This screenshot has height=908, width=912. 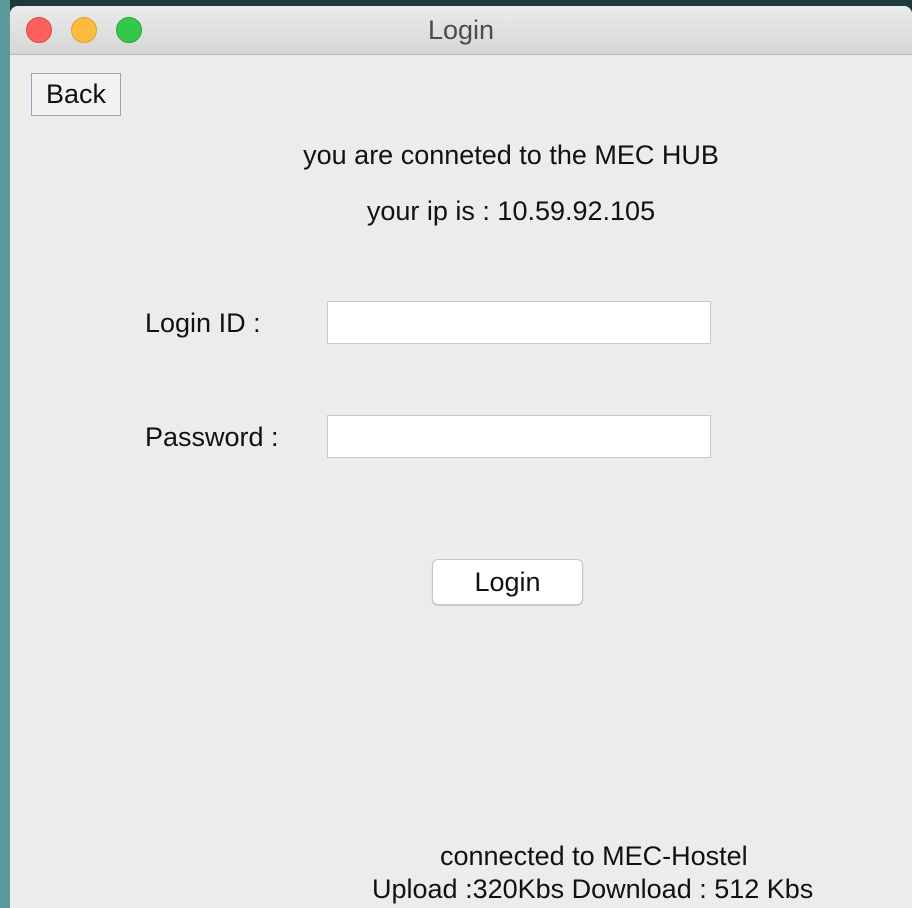 I want to click on ip-address-message: your ip is : 10.59.92.105, so click(x=511, y=211).